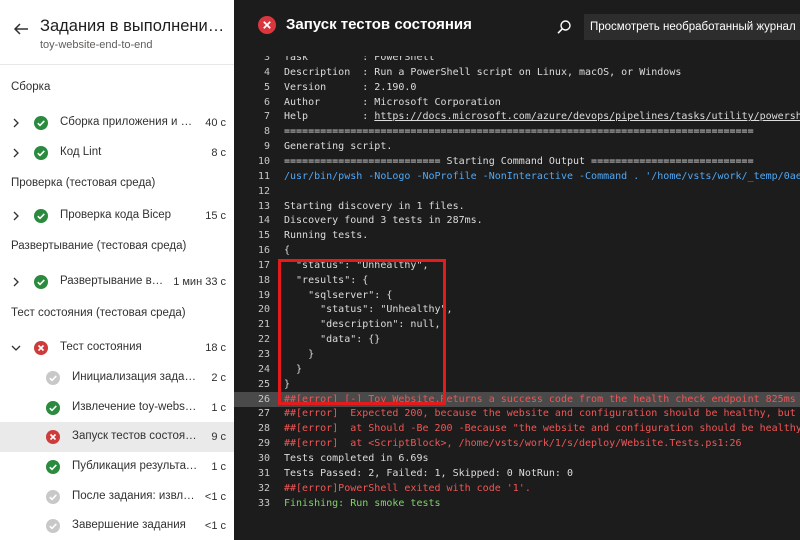 The height and width of the screenshot is (540, 800). What do you see at coordinates (117, 153) in the screenshot?
I see `job-row-lint: Код Lint 8 с` at bounding box center [117, 153].